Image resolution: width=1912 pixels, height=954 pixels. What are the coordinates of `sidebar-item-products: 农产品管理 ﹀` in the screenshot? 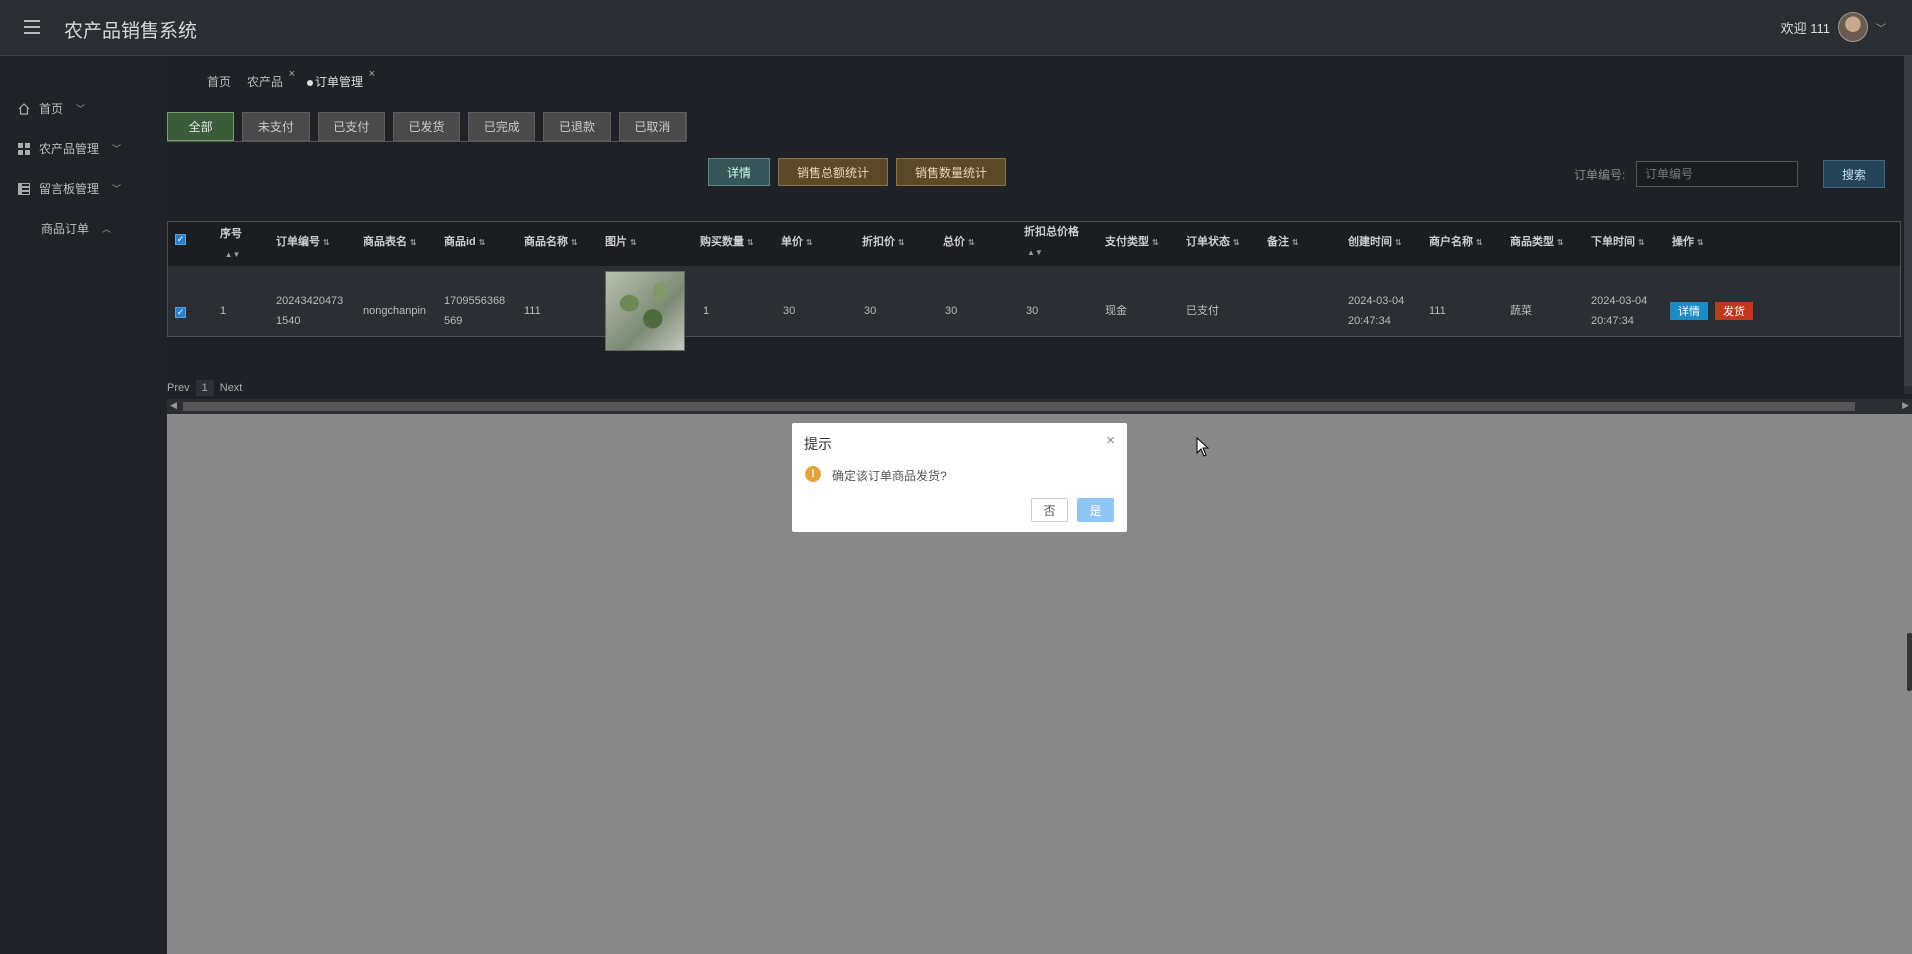 It's located at (69, 148).